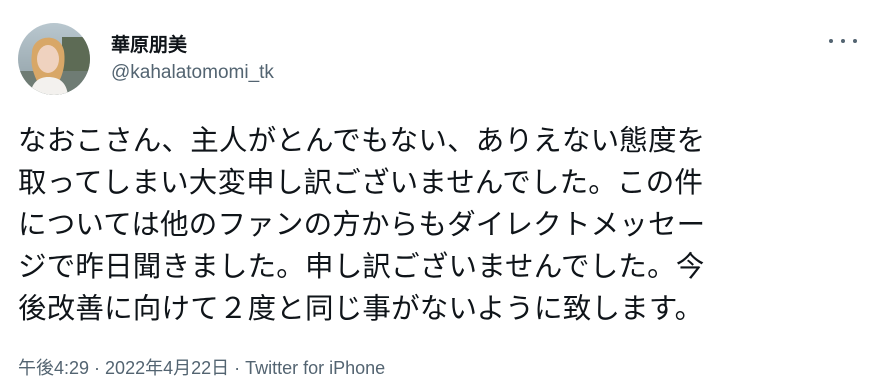 This screenshot has width=875, height=387. Describe the element at coordinates (361, 308) in the screenshot. I see `tweet-text-line: 後改善に向けて２度と同じ事がないように致します。` at that location.